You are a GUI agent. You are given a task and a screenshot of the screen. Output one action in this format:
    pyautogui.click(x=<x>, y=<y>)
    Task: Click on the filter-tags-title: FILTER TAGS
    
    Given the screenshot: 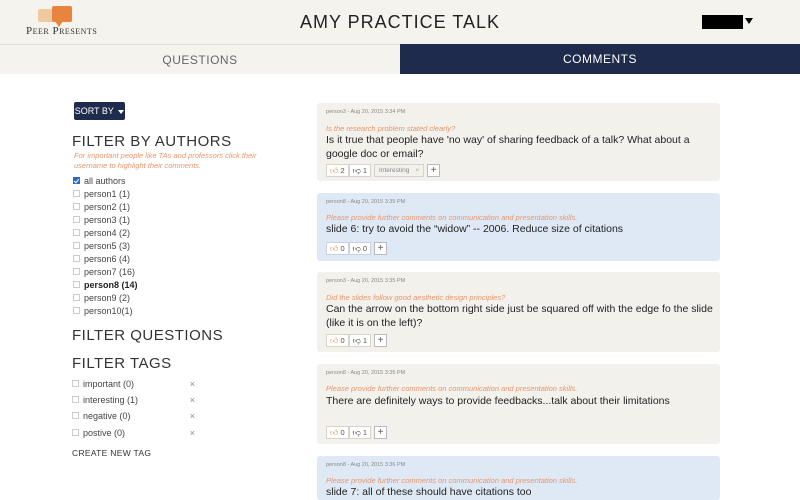 What is the action you would take?
    pyautogui.click(x=122, y=363)
    